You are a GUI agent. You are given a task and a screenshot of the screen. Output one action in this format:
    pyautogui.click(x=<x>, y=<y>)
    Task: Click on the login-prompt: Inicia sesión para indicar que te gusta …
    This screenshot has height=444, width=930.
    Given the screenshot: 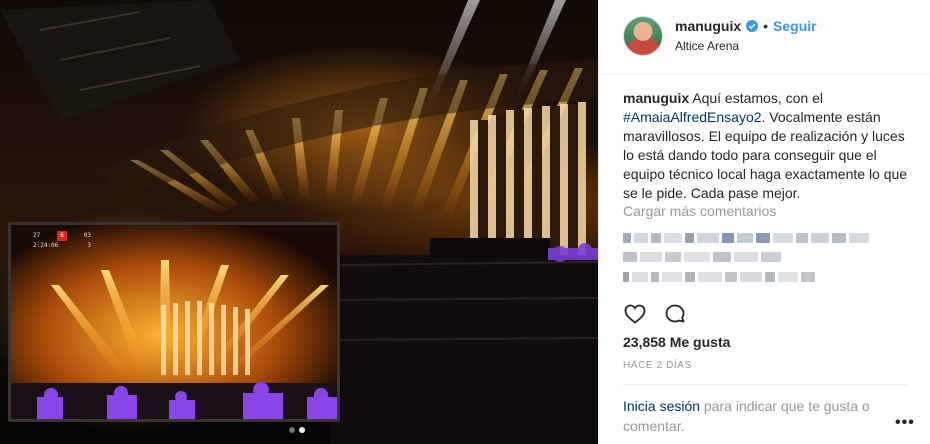 What is the action you would take?
    pyautogui.click(x=754, y=416)
    